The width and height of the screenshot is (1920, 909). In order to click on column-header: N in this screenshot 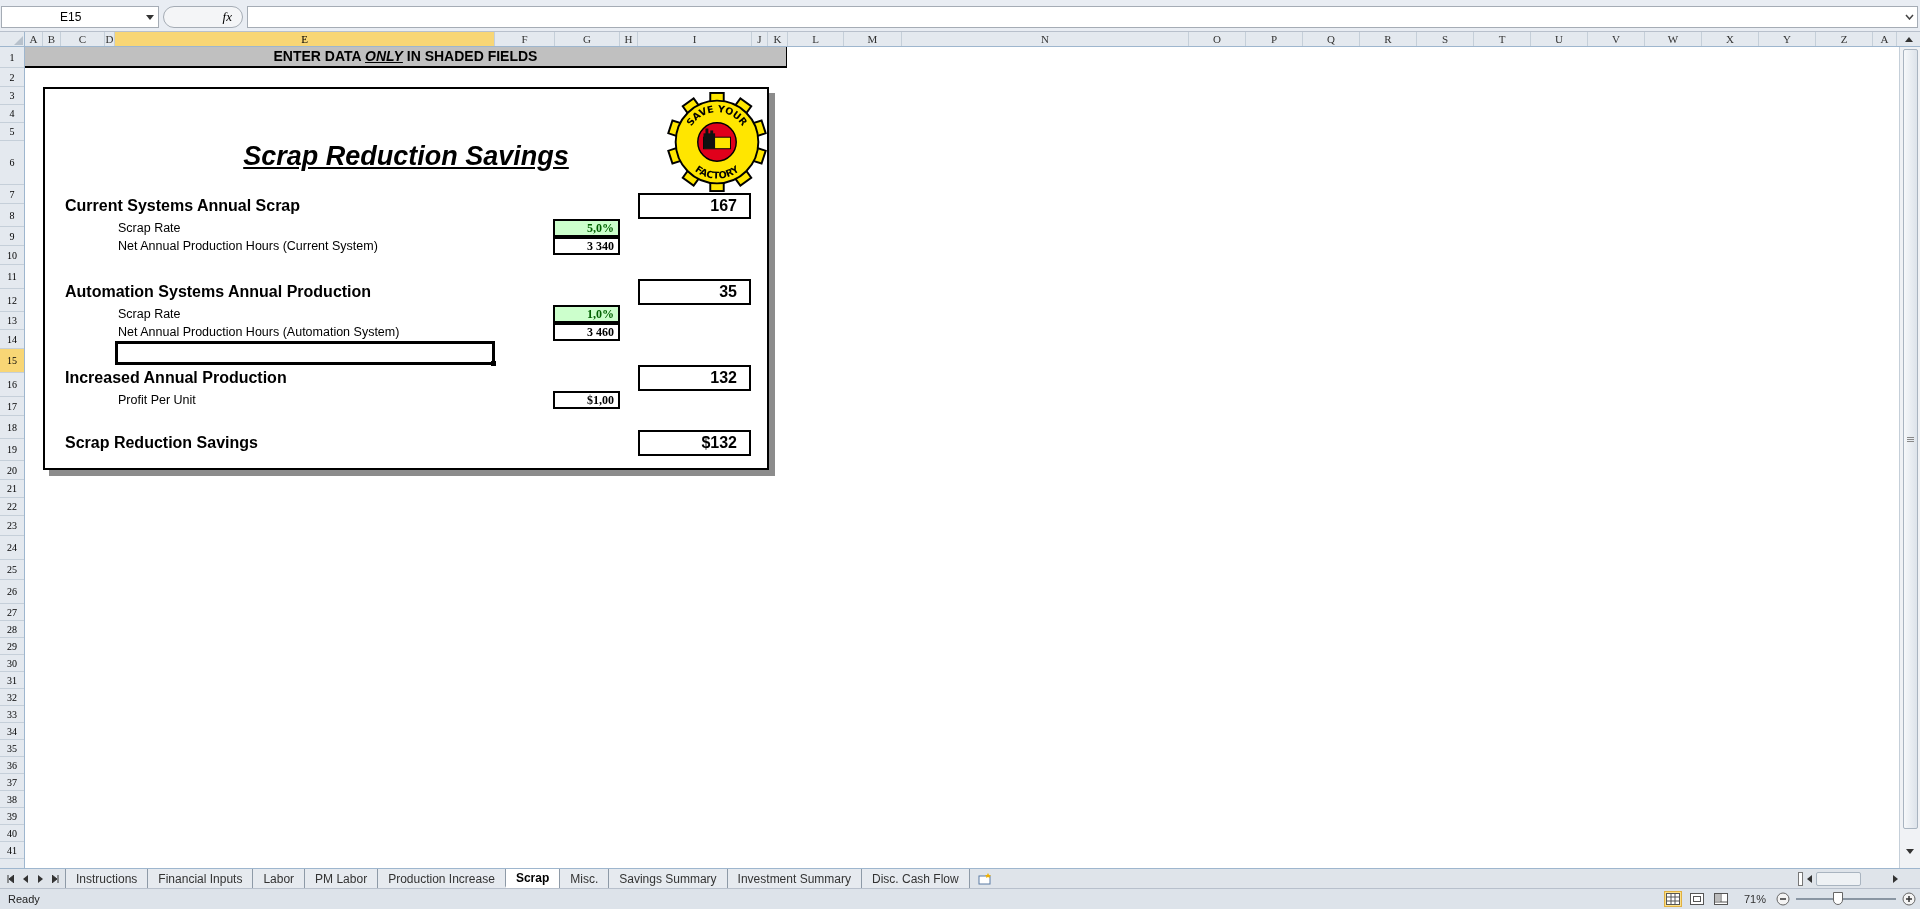, I will do `click(1045, 39)`.